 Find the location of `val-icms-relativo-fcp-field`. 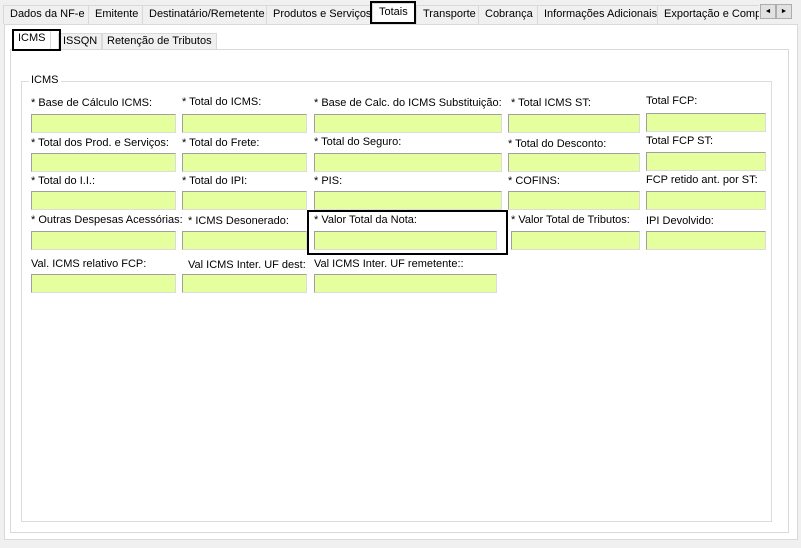

val-icms-relativo-fcp-field is located at coordinates (103, 283).